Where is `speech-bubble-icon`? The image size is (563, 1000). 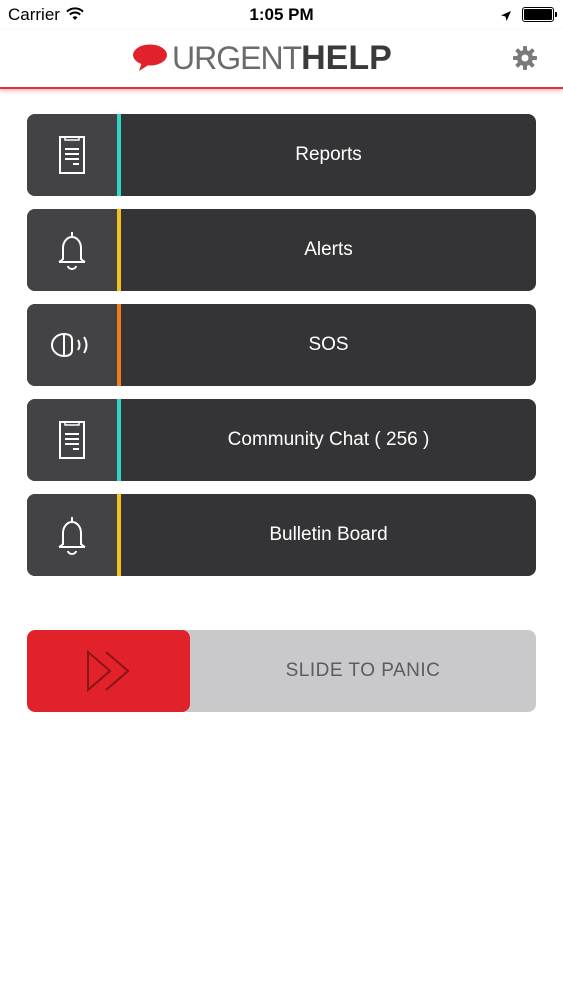
speech-bubble-icon is located at coordinates (150, 57).